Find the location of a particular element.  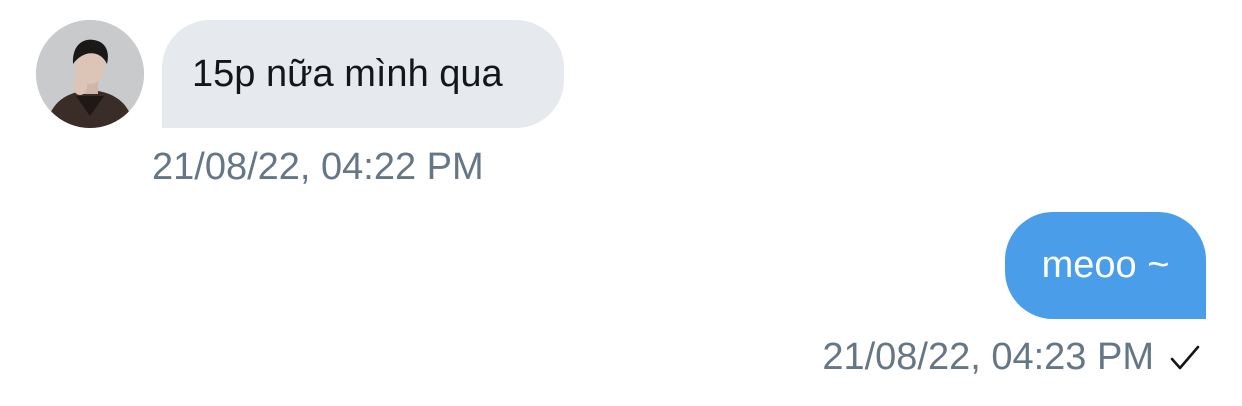

outgoing-message-bubble: meoo ~ is located at coordinates (1105, 265).